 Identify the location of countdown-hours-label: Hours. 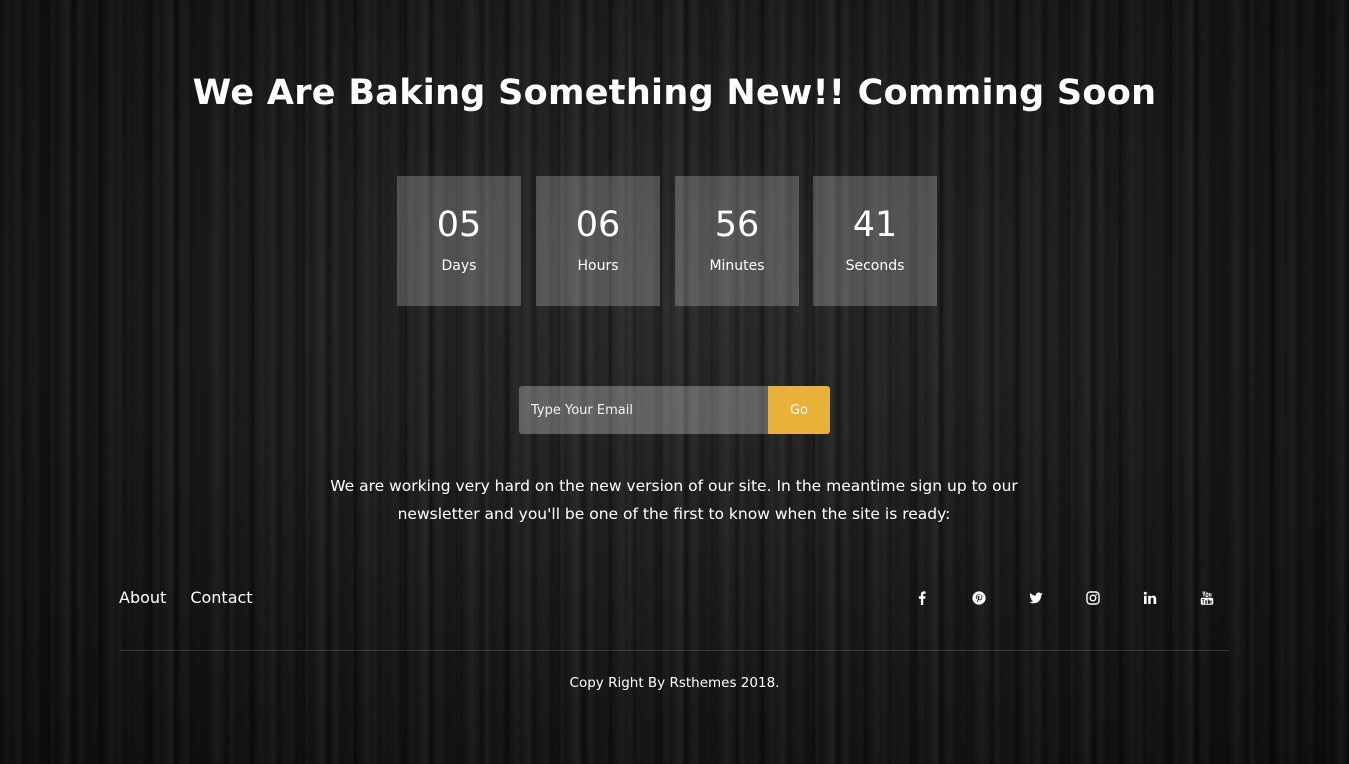
(598, 266).